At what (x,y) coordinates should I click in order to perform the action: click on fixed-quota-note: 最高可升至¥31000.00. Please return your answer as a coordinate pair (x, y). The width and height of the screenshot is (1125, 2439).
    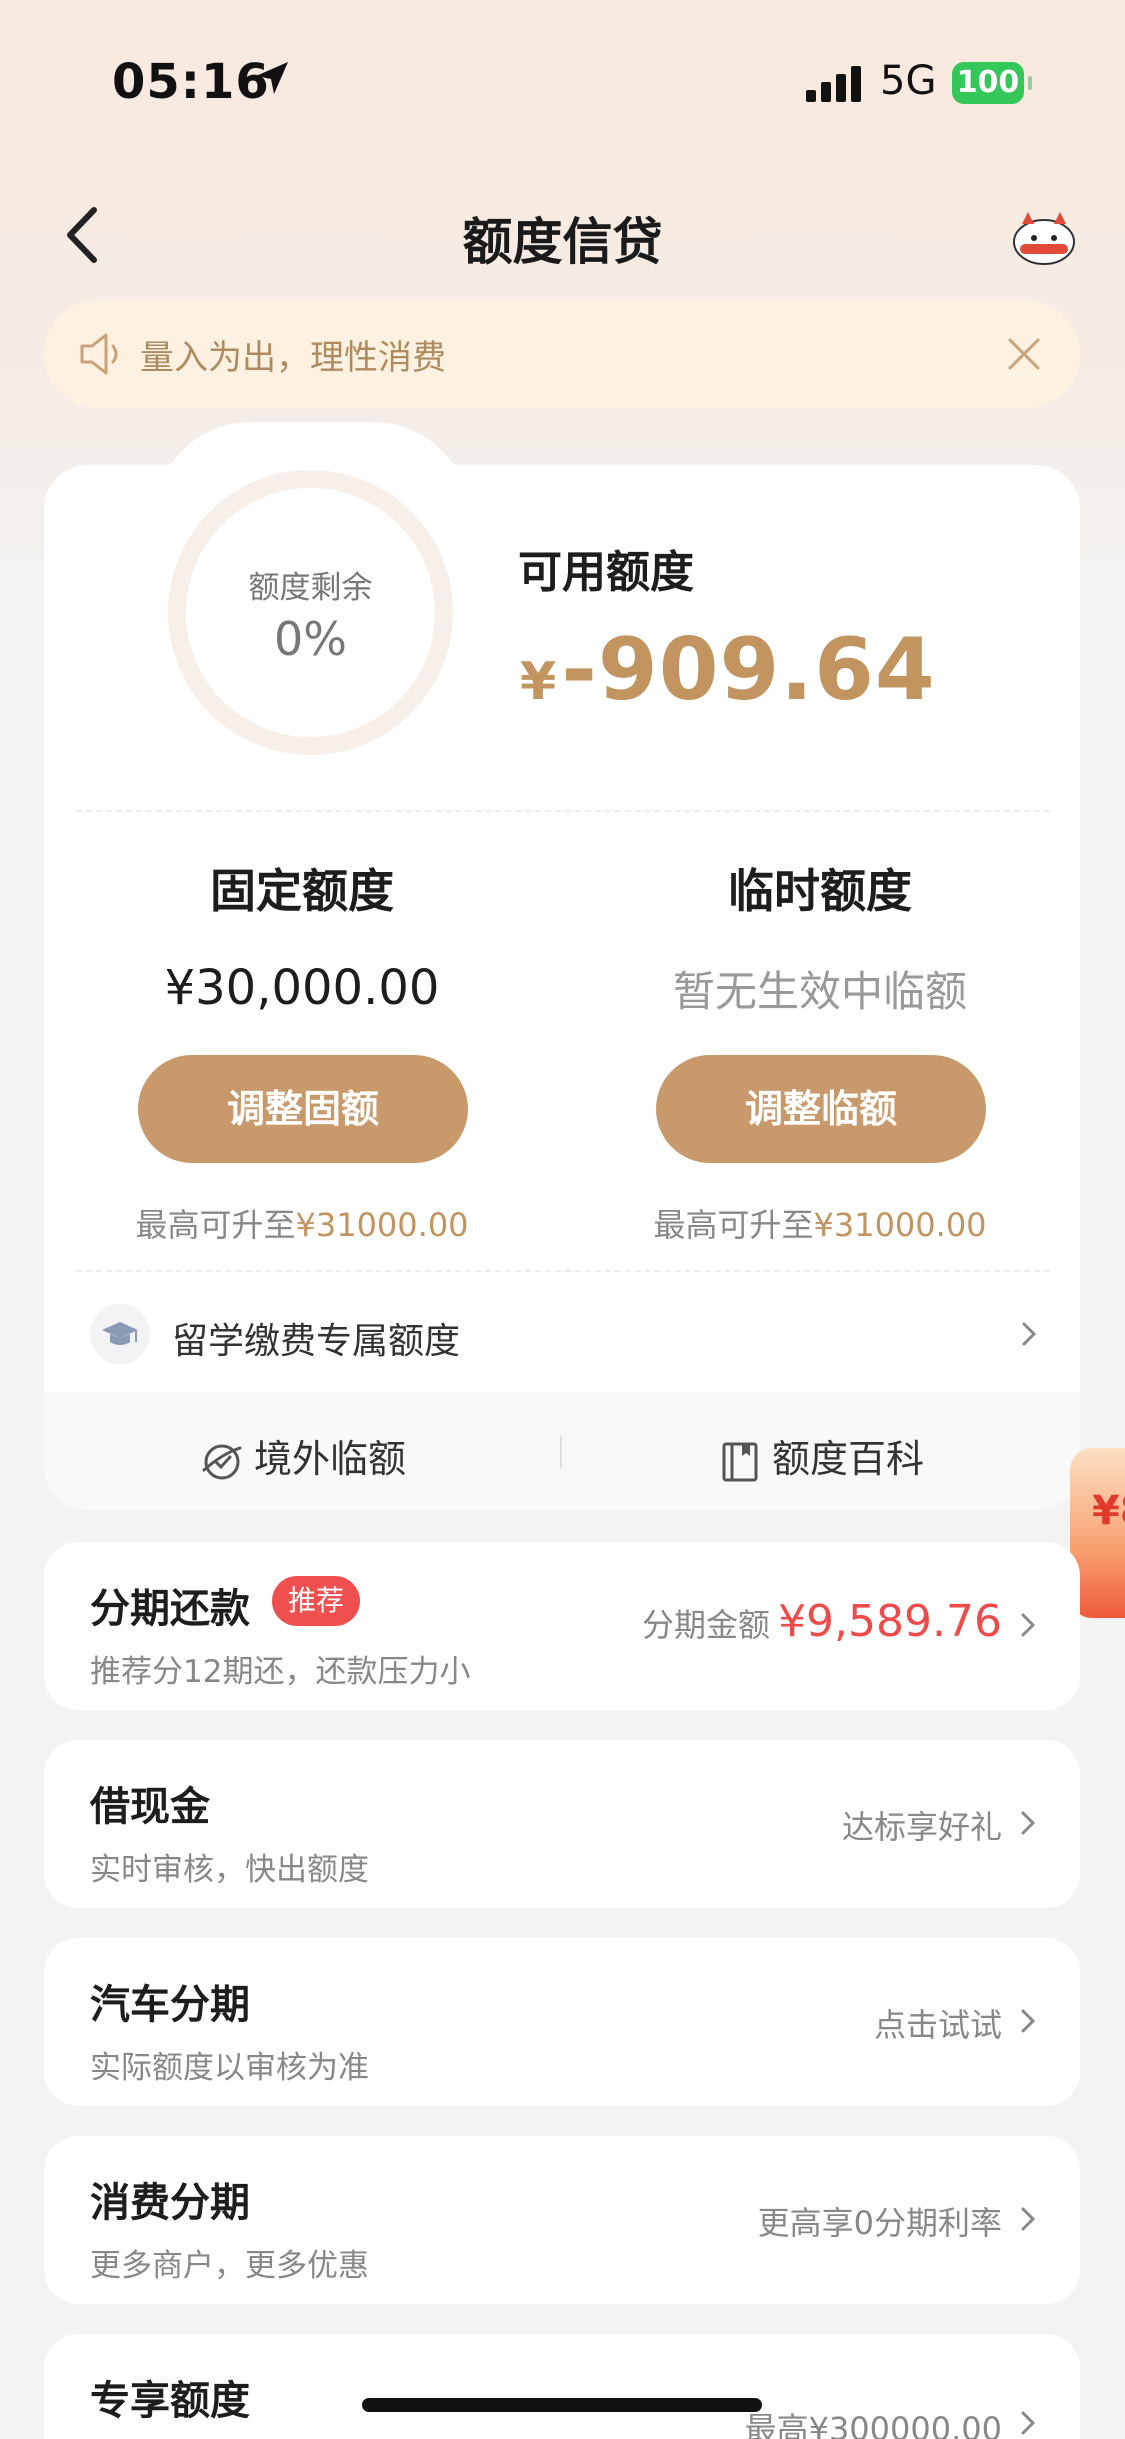
    Looking at the image, I should click on (302, 1223).